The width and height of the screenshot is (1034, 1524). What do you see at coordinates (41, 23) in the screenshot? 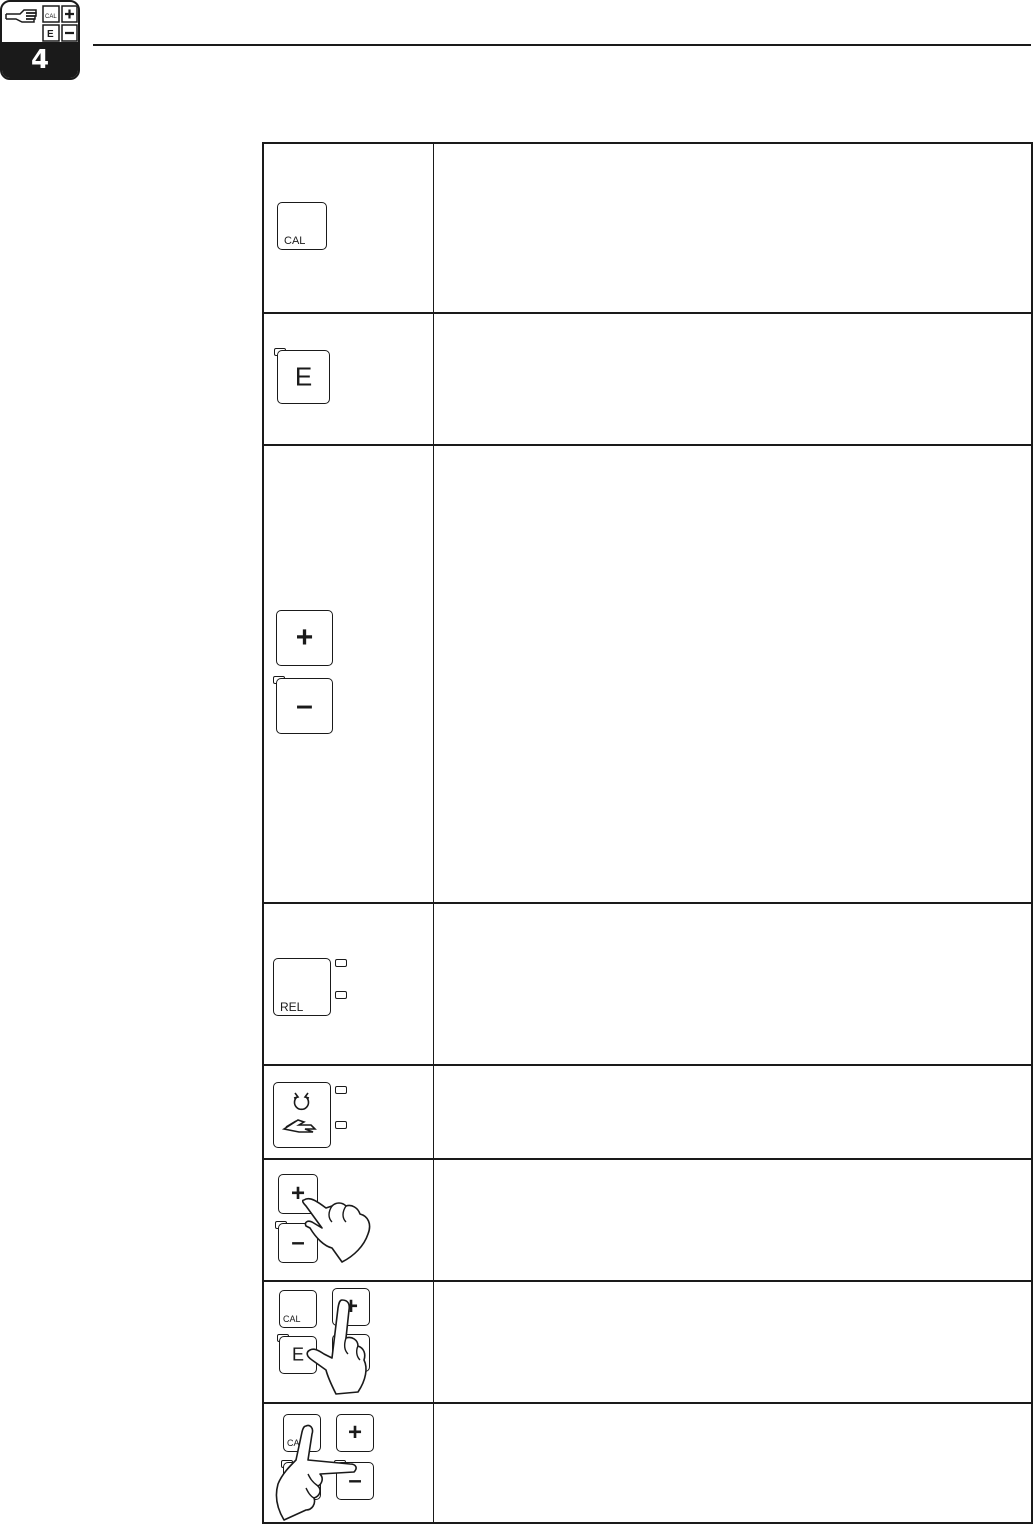
I see `chapter-tab-icons: CAL E` at bounding box center [41, 23].